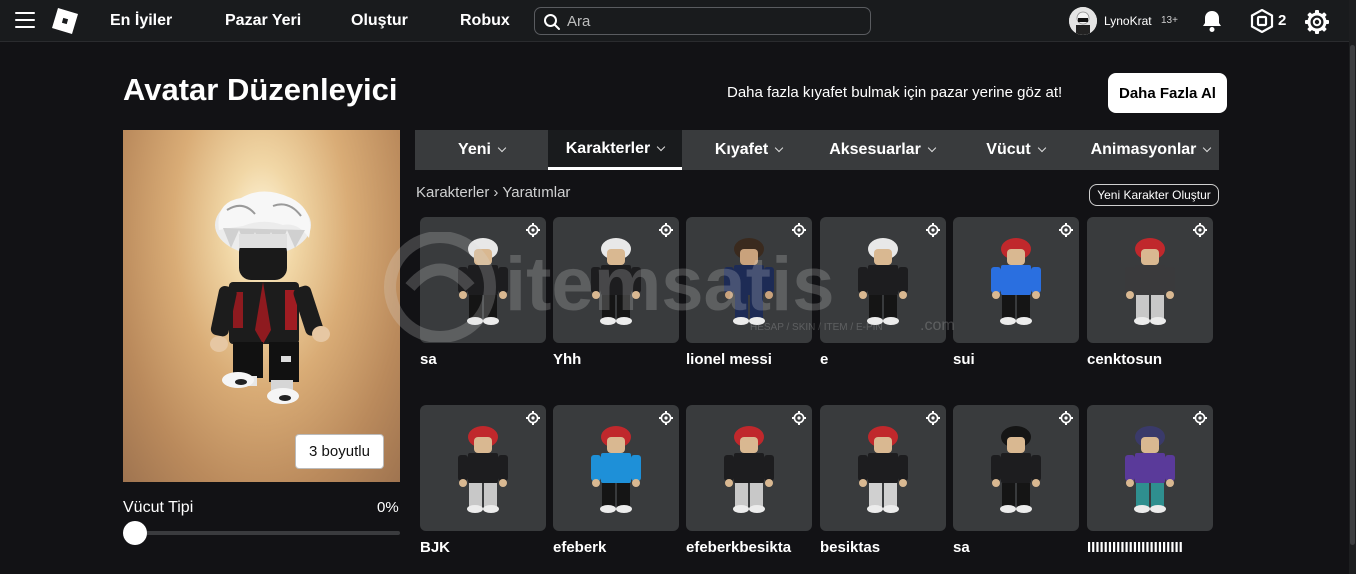  What do you see at coordinates (1125, 359) in the screenshot?
I see `character-name: cenktosun` at bounding box center [1125, 359].